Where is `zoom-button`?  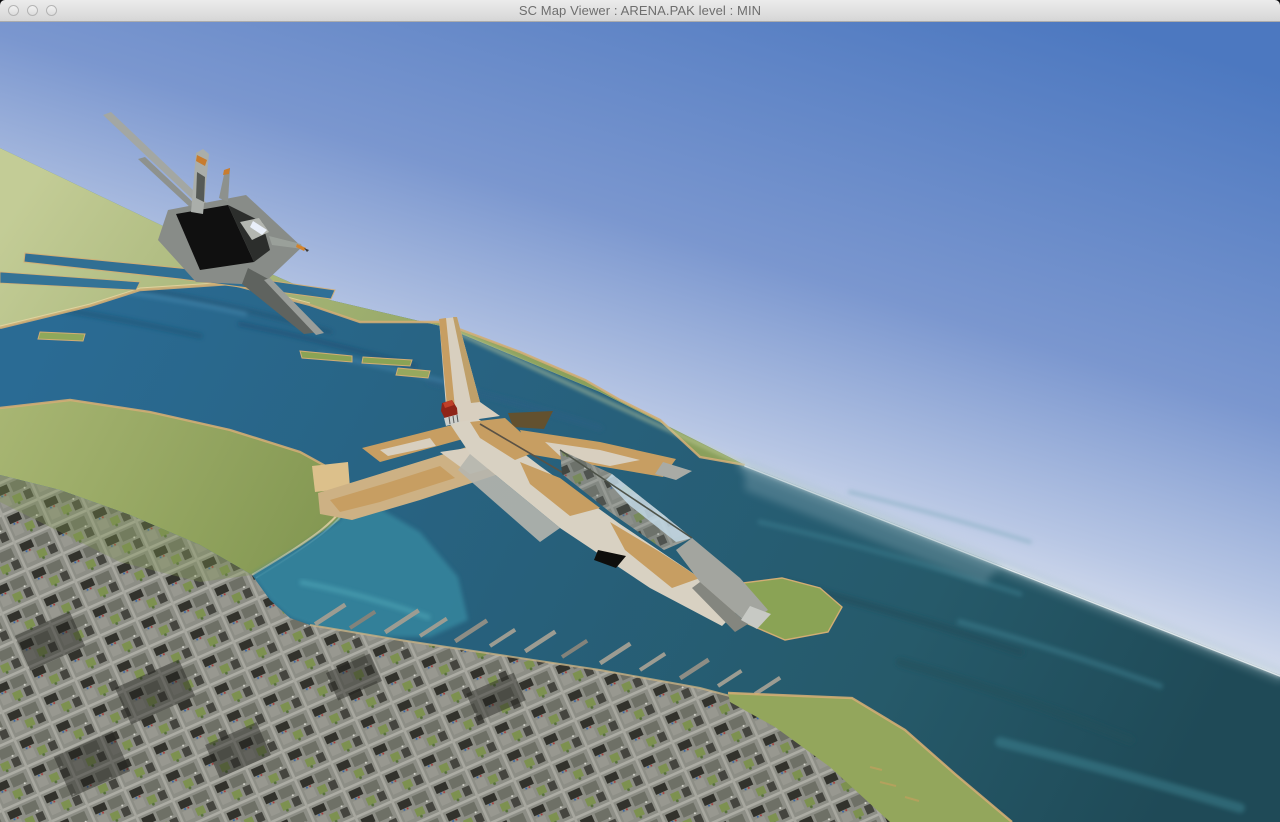 zoom-button is located at coordinates (51, 10).